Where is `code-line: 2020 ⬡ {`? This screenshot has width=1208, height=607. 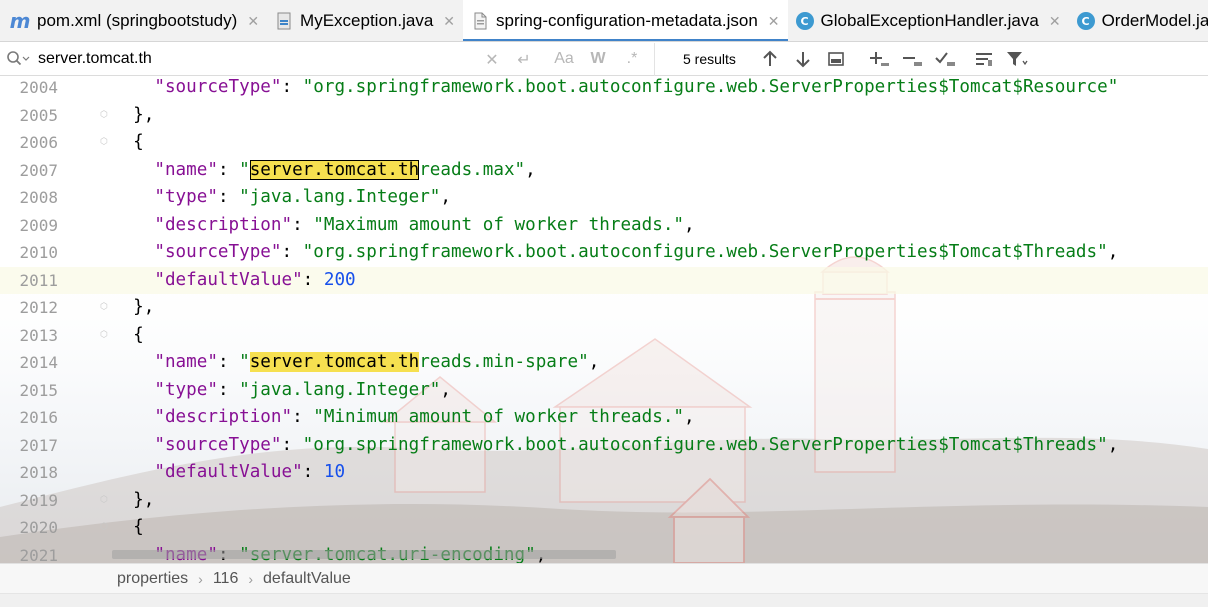 code-line: 2020 ⬡ { is located at coordinates (604, 528).